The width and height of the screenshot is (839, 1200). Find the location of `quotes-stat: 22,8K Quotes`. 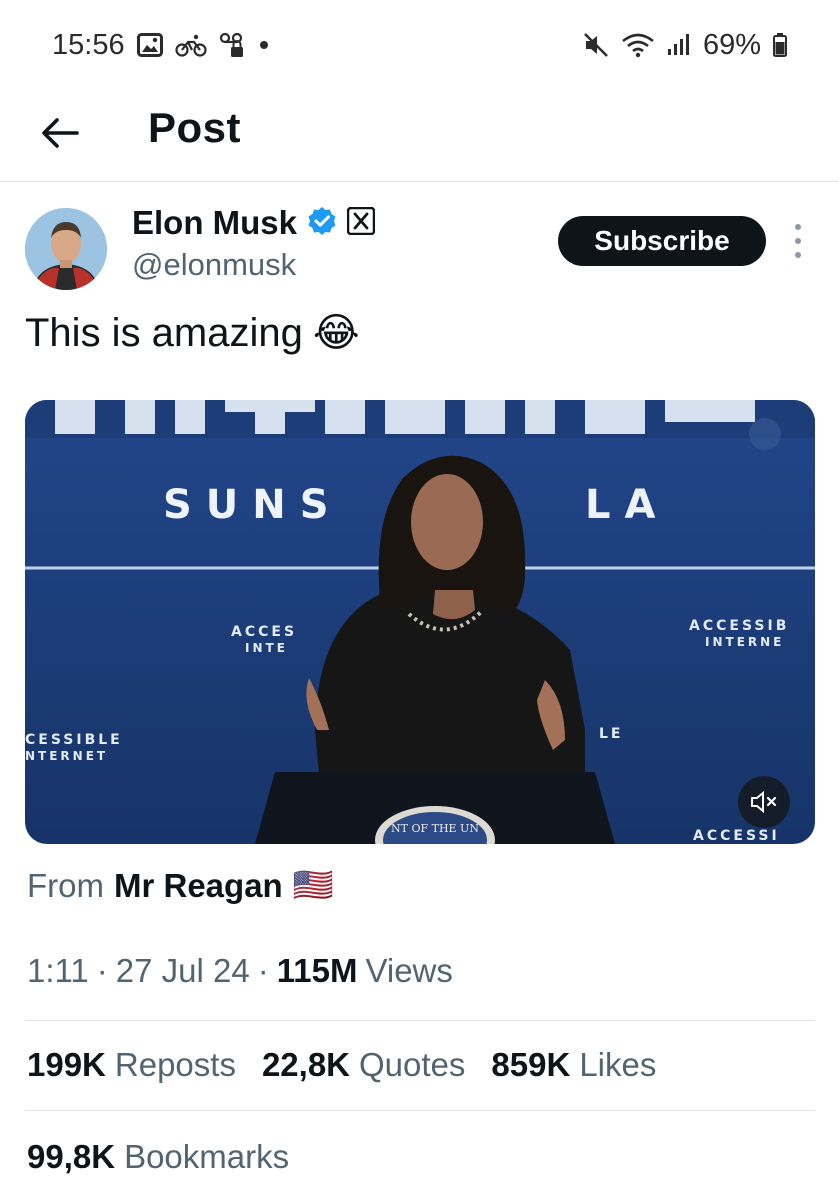

quotes-stat: 22,8K Quotes is located at coordinates (363, 1065).